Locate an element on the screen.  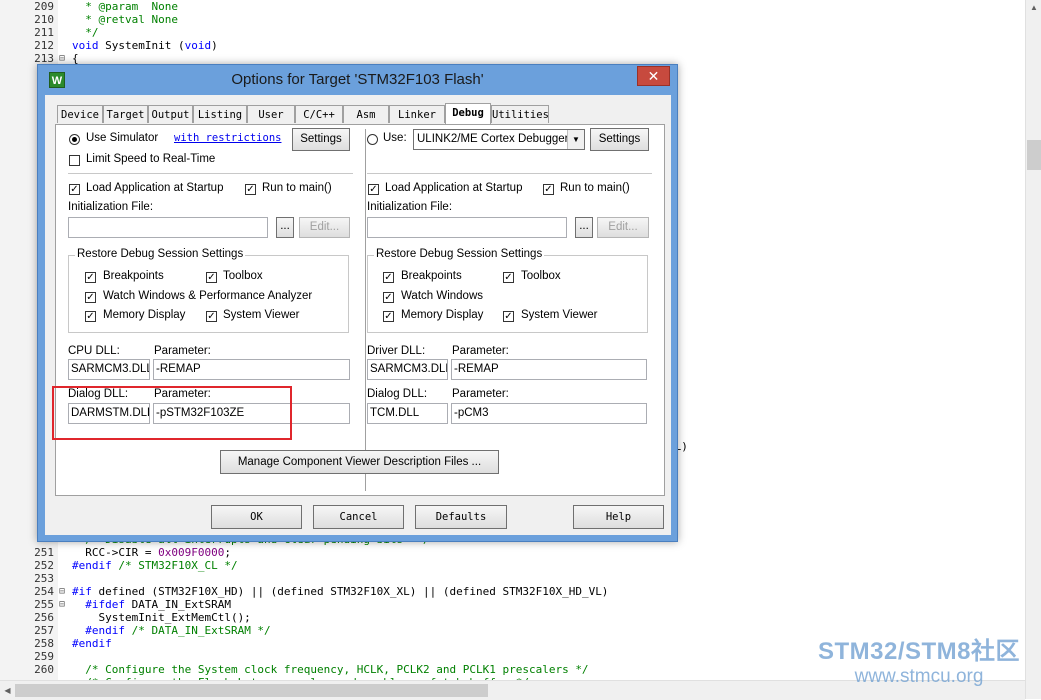
code-text: * @param None is located at coordinates (125, 6).